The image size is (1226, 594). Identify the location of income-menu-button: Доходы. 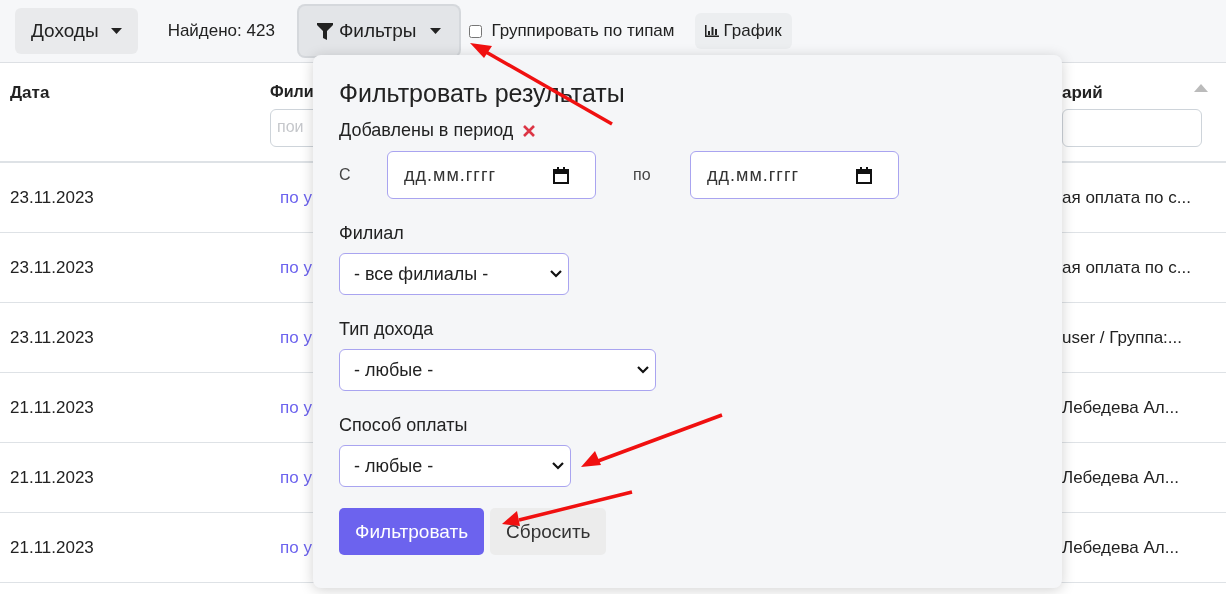
(76, 31).